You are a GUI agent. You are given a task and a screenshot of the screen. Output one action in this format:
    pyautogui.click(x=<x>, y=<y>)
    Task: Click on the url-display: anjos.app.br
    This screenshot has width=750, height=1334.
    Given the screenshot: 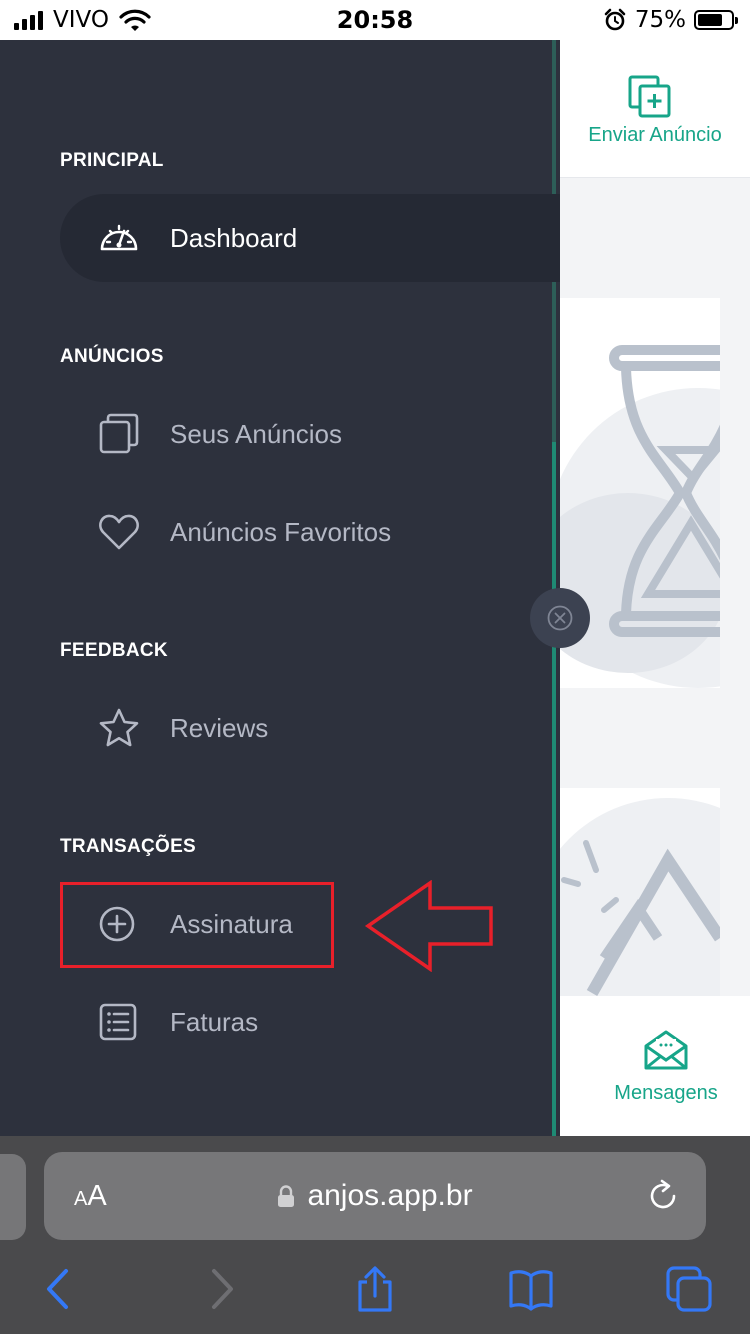 What is the action you would take?
    pyautogui.click(x=375, y=1196)
    